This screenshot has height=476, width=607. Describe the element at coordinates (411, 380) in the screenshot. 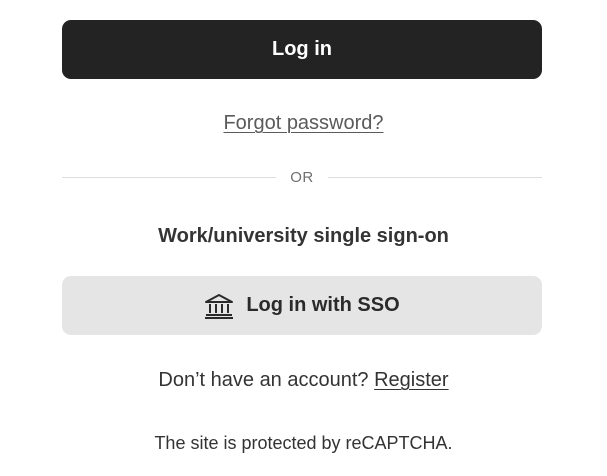

I see `register-link: Register` at that location.